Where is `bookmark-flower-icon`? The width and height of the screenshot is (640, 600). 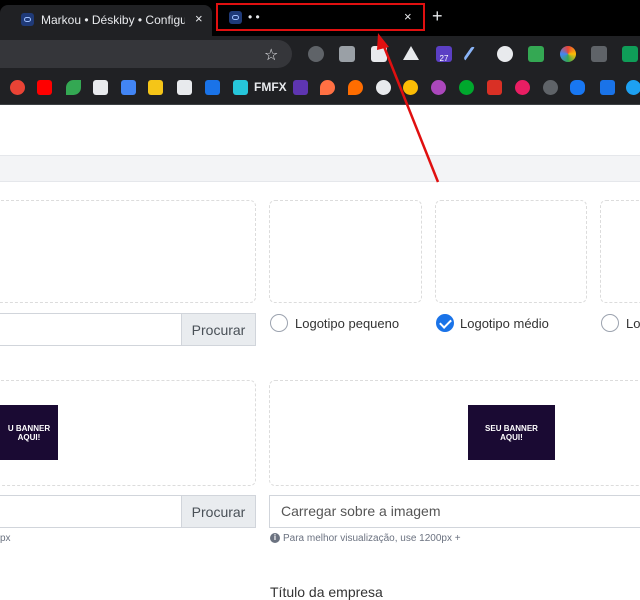 bookmark-flower-icon is located at coordinates (438, 87).